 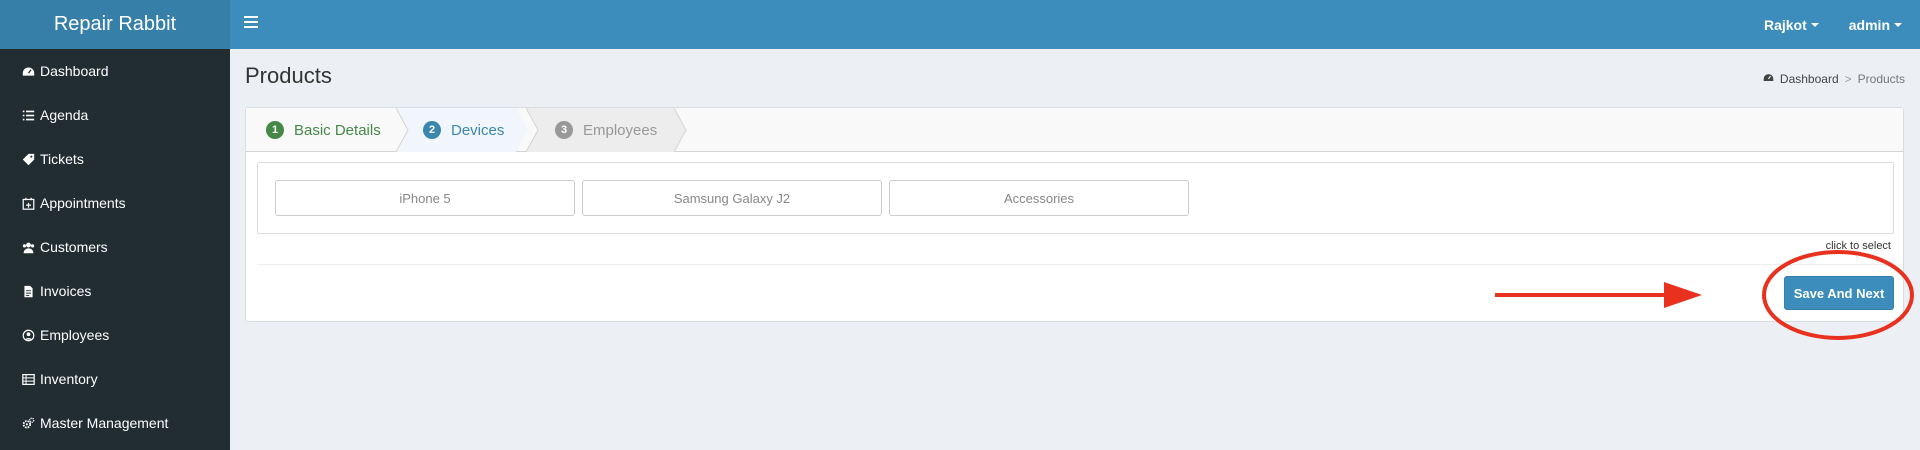 What do you see at coordinates (1858, 246) in the screenshot?
I see `select-hint: click to select` at bounding box center [1858, 246].